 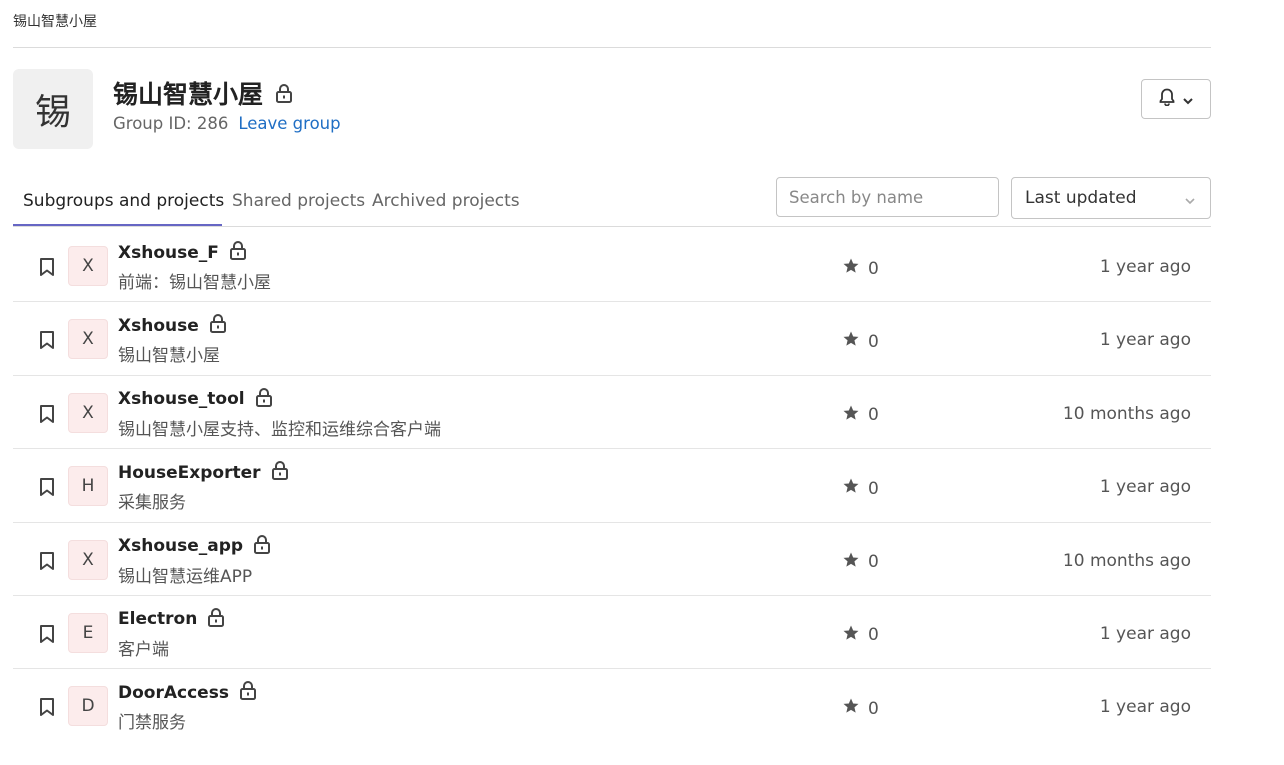 What do you see at coordinates (612, 339) in the screenshot?
I see `project-row: X Xshouse 锡山智慧小屋 0 1 year ago` at bounding box center [612, 339].